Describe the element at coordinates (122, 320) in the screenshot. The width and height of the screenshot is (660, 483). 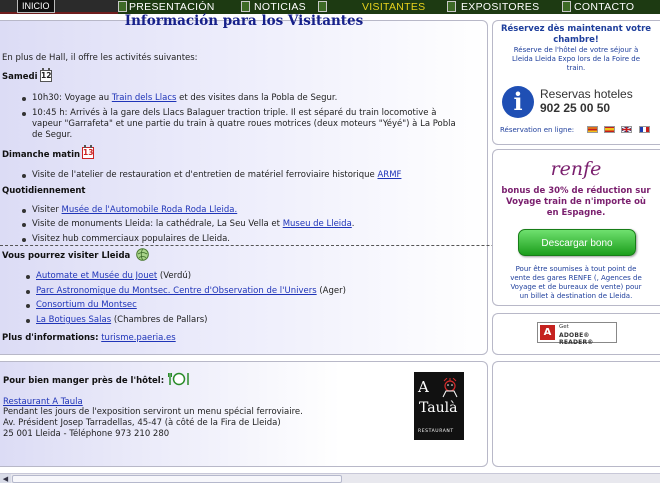
I see `visit-item-4: La Botigues Salas (Chambres de Pallars)` at that location.